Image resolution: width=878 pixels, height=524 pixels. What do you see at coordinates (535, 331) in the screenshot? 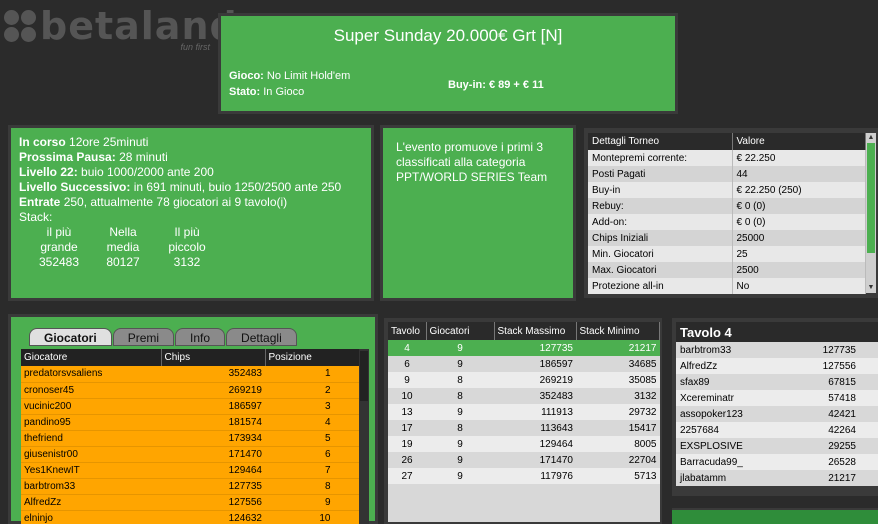
I see `tables-header-max-stack: Stack Massimo` at bounding box center [535, 331].